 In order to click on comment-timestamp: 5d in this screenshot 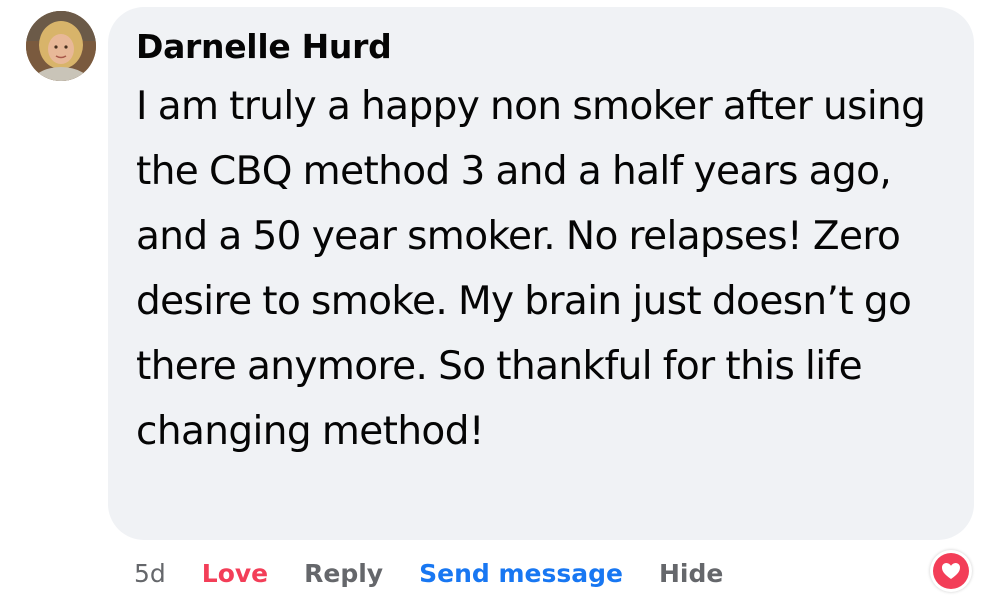, I will do `click(150, 573)`.